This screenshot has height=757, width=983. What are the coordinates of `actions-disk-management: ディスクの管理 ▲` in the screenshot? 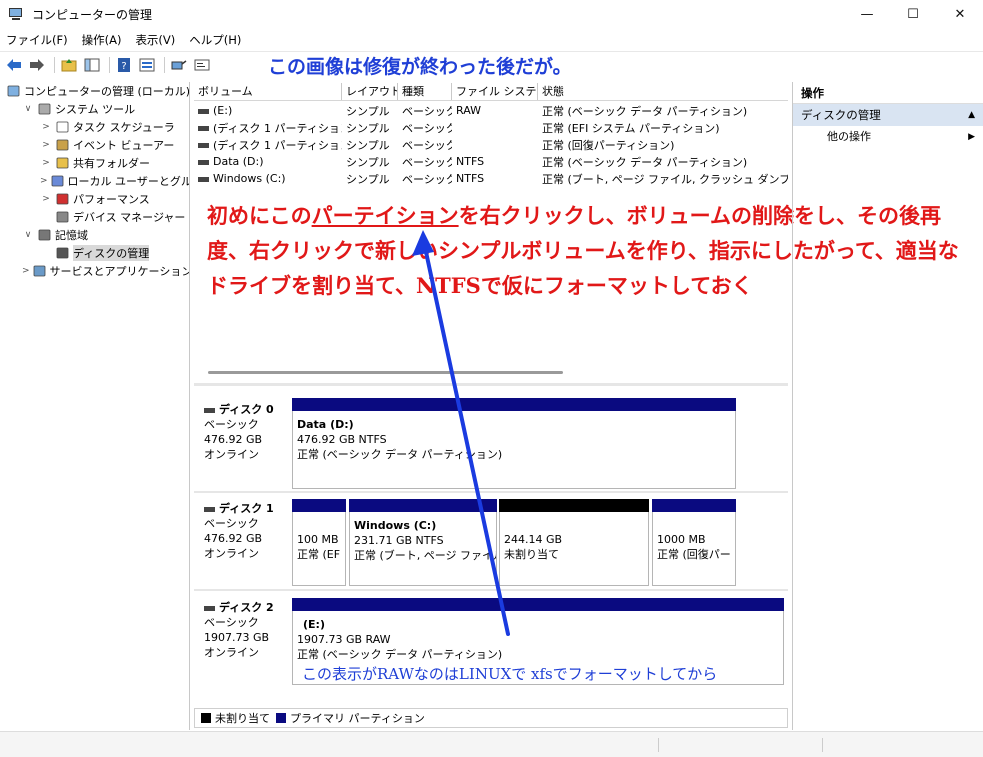 It's located at (888, 115).